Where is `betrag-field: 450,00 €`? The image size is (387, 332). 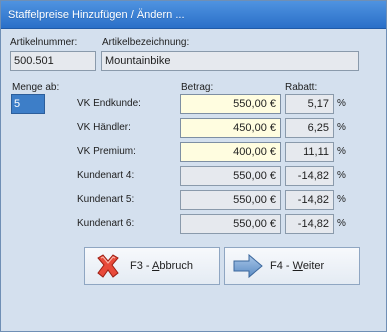 betrag-field: 450,00 € is located at coordinates (230, 128).